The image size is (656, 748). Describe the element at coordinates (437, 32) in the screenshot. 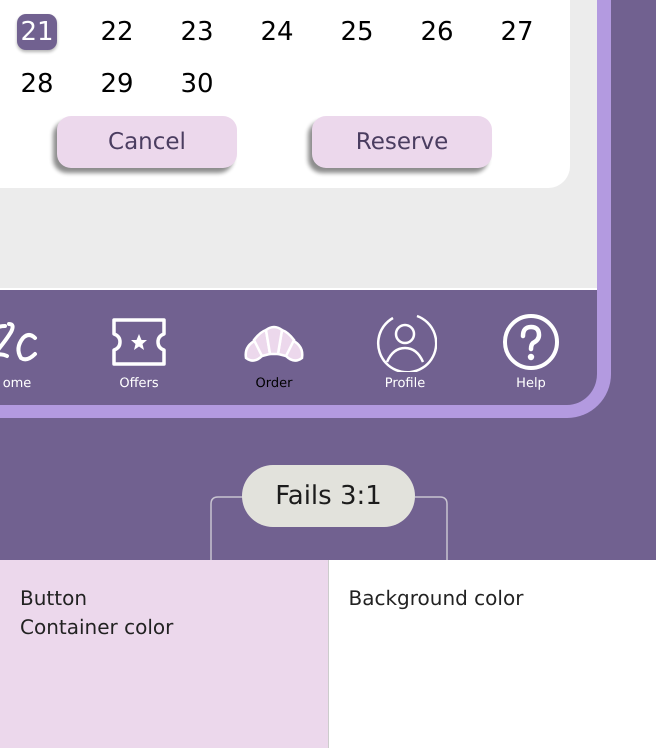

I see `calendar-day: 26` at that location.